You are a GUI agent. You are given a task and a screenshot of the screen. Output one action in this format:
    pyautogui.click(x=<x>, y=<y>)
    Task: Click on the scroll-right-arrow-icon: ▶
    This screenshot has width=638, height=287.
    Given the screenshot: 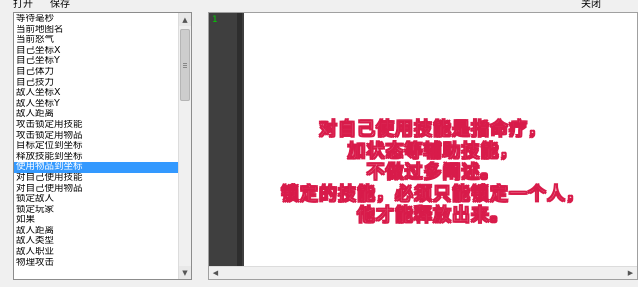 What is the action you would take?
    pyautogui.click(x=630, y=273)
    